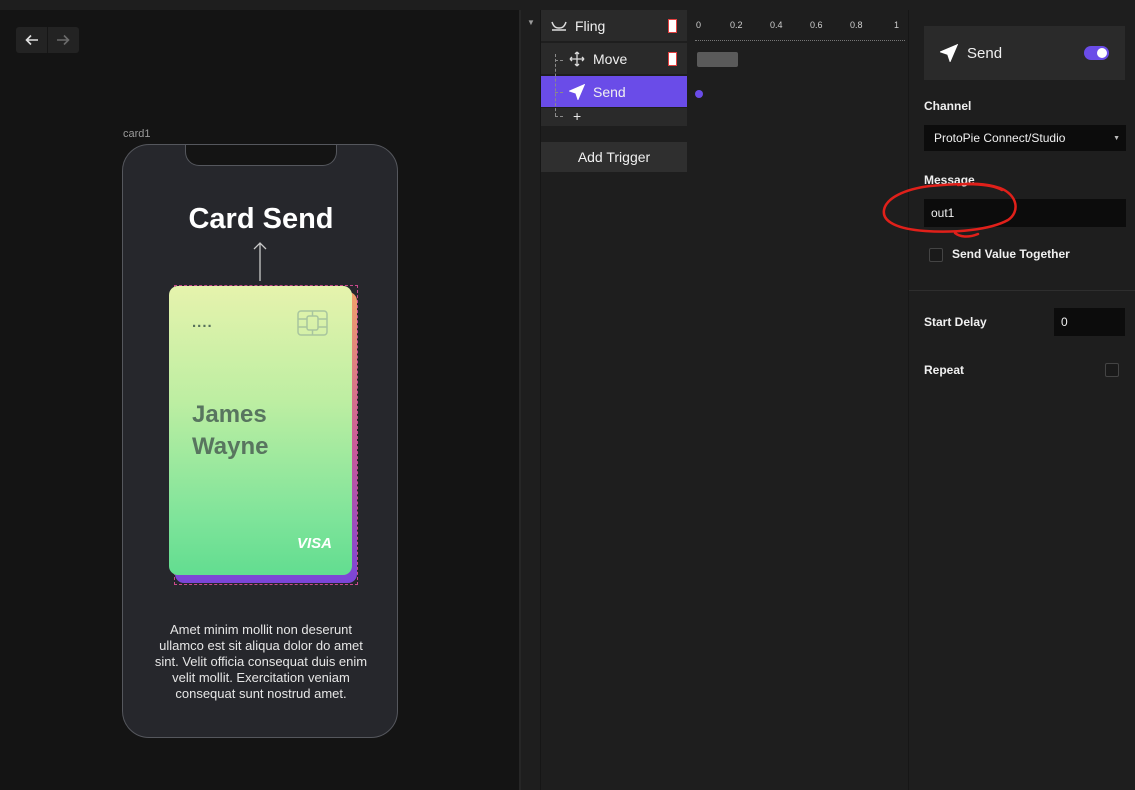 The height and width of the screenshot is (790, 1135). I want to click on arrow-right-icon, so click(63, 40).